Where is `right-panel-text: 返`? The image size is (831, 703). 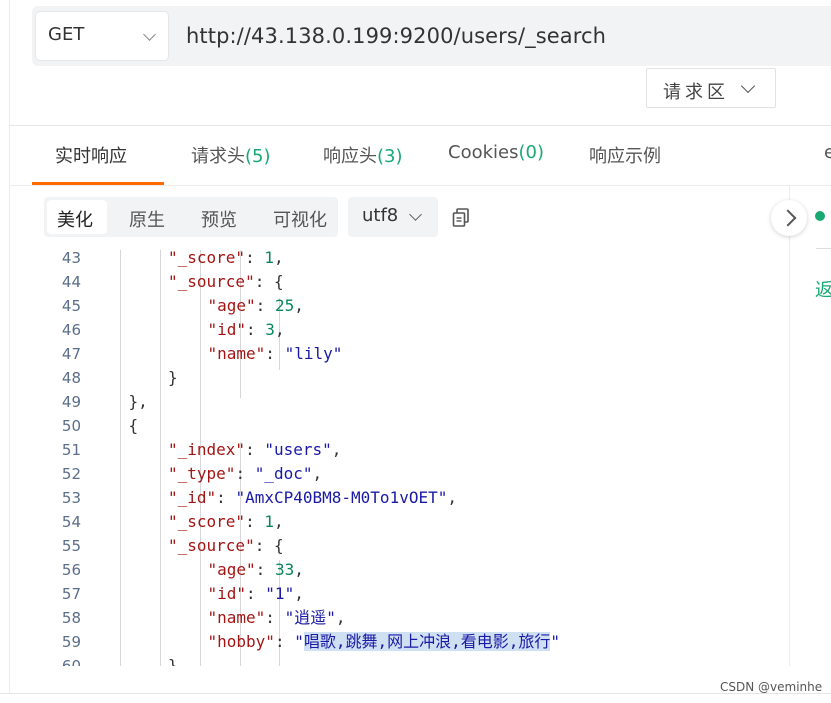
right-panel-text: 返 is located at coordinates (823, 290).